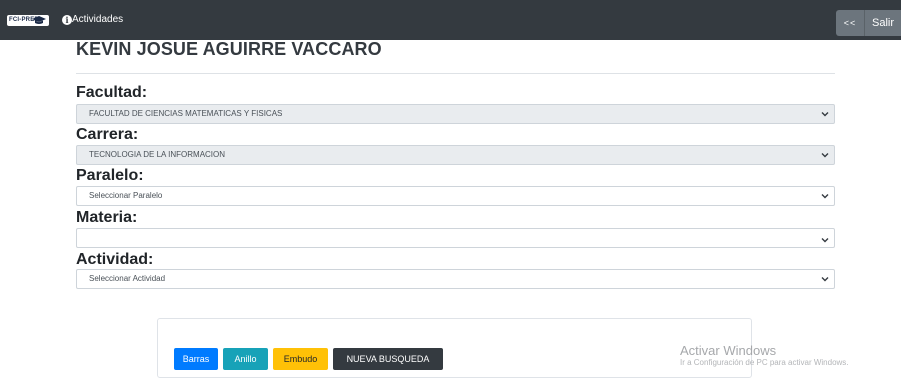 This screenshot has width=901, height=378. I want to click on actividad-select: Seleccionar Actividad, so click(455, 279).